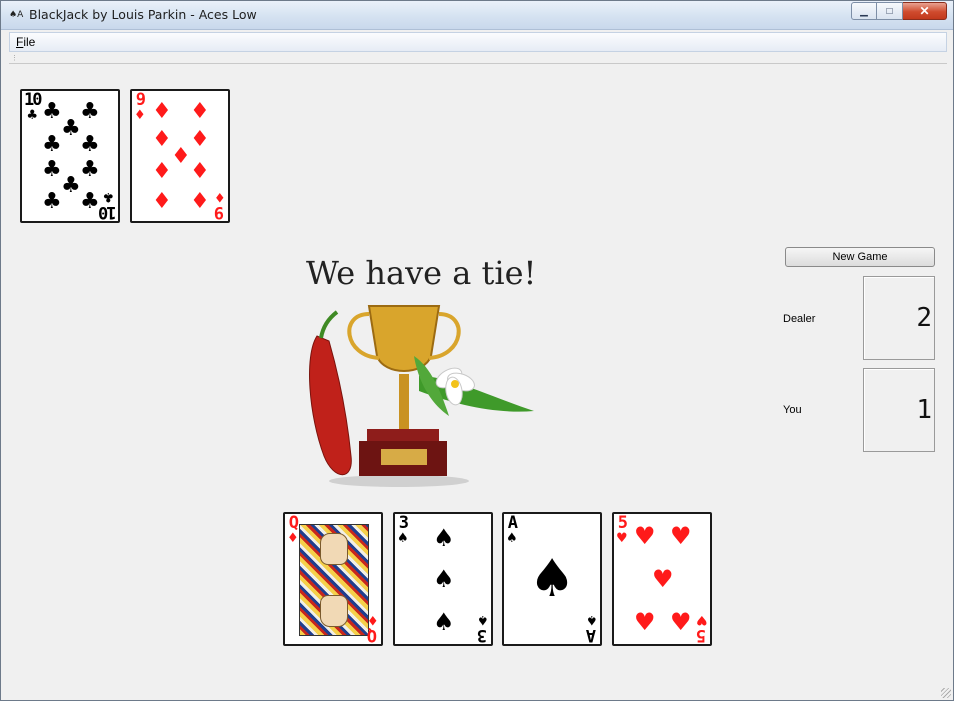 This screenshot has height=701, width=954. Describe the element at coordinates (143, 14) in the screenshot. I see `window-title: BlackJack by Louis Parkin - Aces Low` at that location.